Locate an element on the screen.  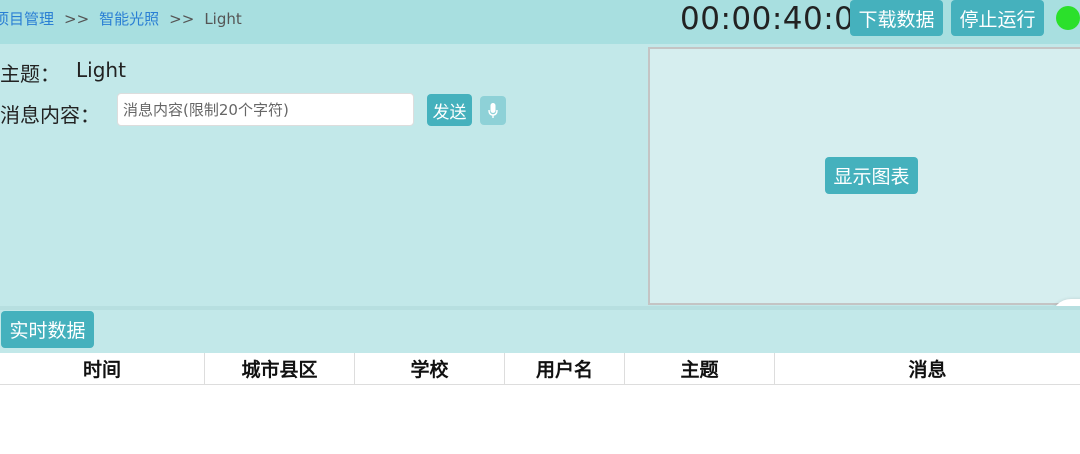
run-timer: 00:00:40:02 is located at coordinates (777, 19).